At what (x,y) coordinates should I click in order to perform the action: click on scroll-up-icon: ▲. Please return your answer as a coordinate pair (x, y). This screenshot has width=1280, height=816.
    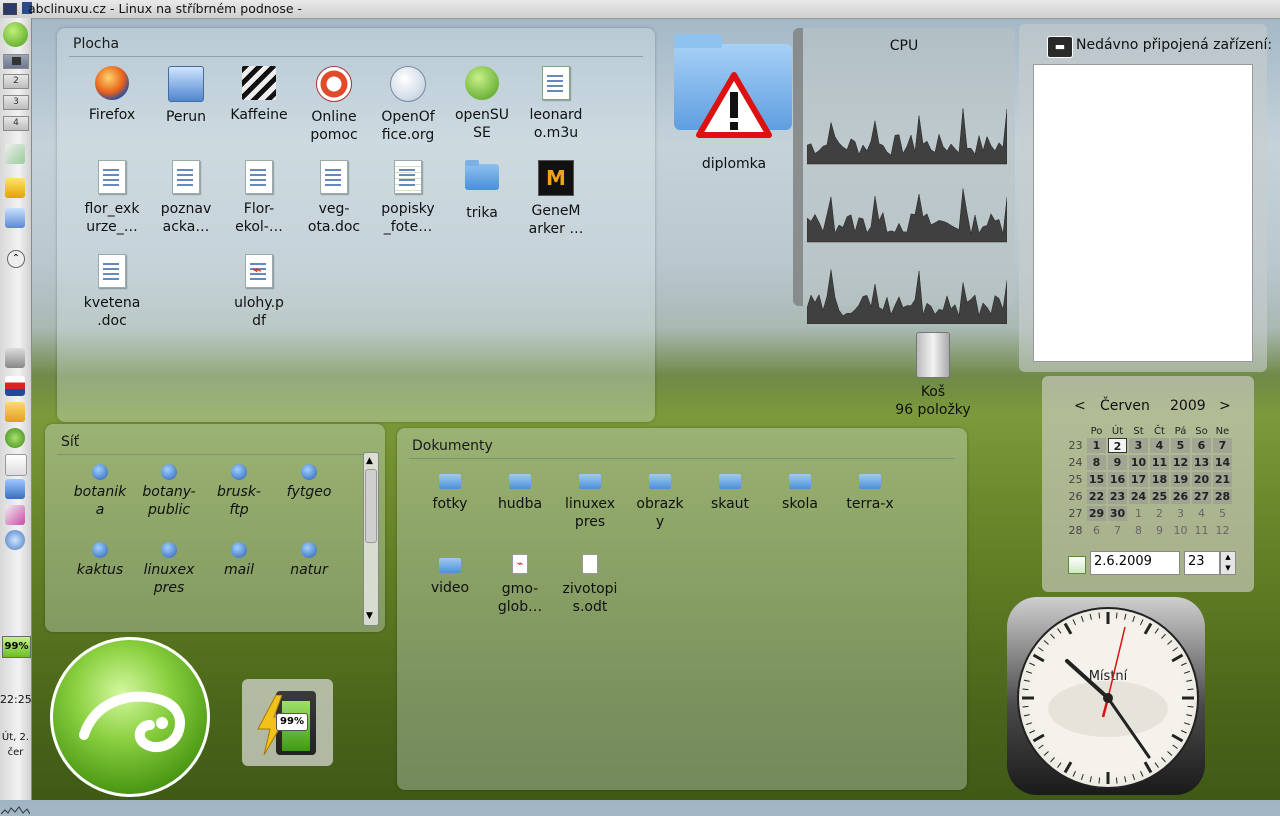
    Looking at the image, I should click on (369, 461).